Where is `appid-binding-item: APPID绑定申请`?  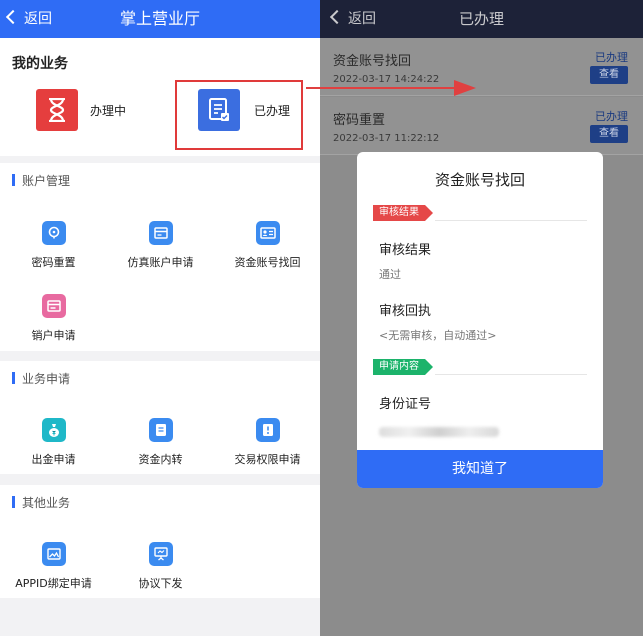
appid-binding-item: APPID绑定申请 is located at coordinates (53, 566).